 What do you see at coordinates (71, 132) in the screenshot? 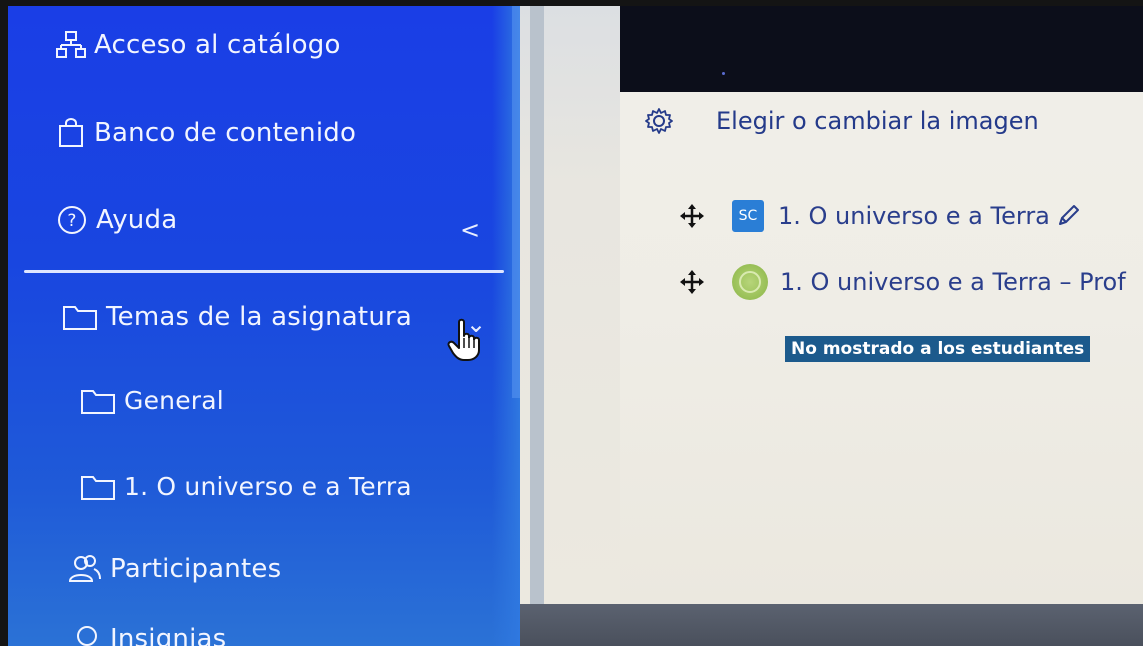
I see `bag-icon` at bounding box center [71, 132].